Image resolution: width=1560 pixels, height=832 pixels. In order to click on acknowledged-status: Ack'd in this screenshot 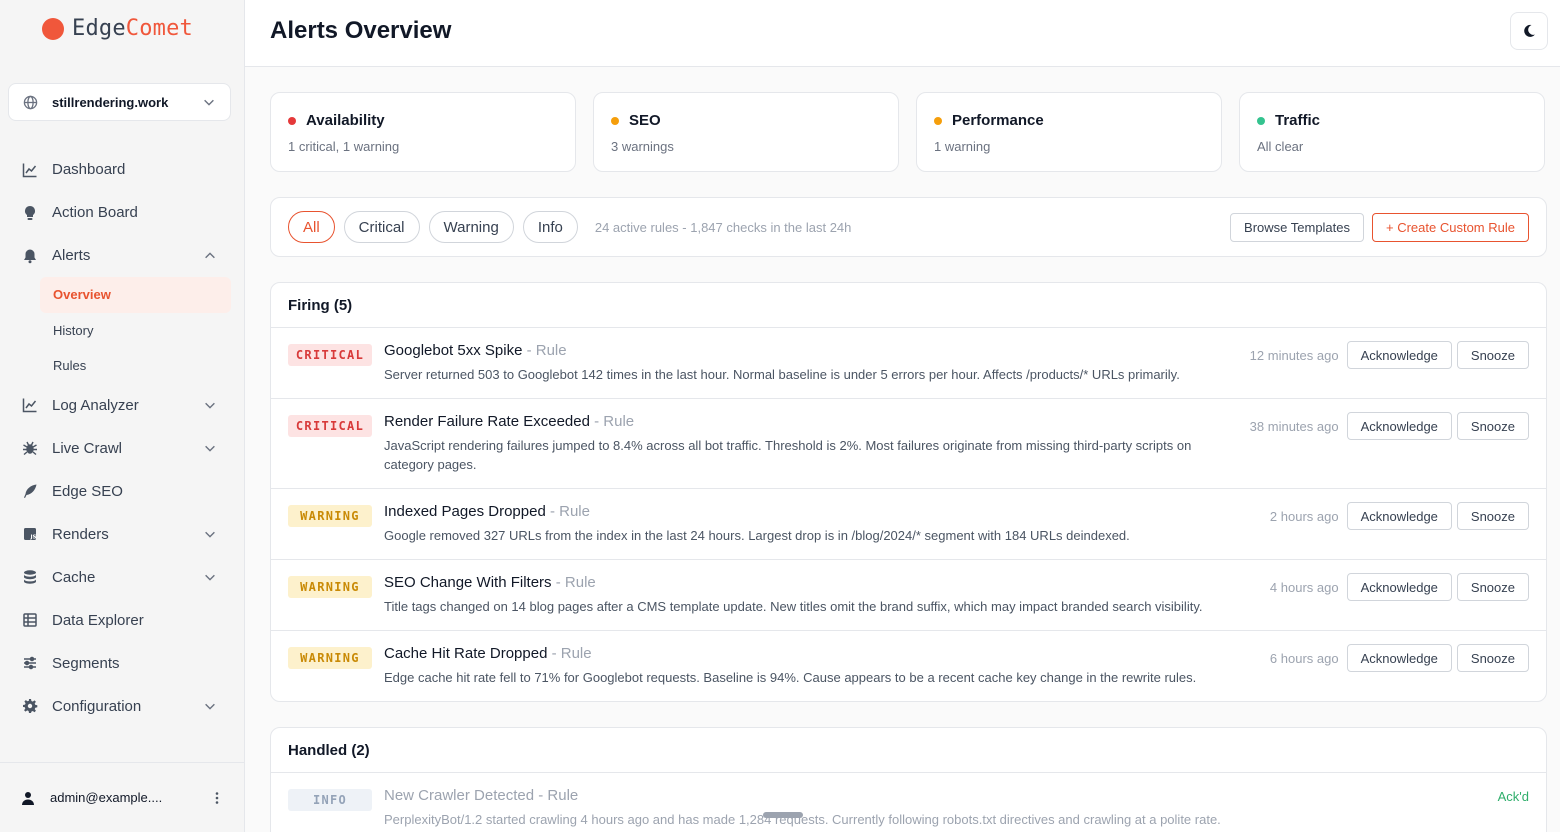, I will do `click(1513, 796)`.